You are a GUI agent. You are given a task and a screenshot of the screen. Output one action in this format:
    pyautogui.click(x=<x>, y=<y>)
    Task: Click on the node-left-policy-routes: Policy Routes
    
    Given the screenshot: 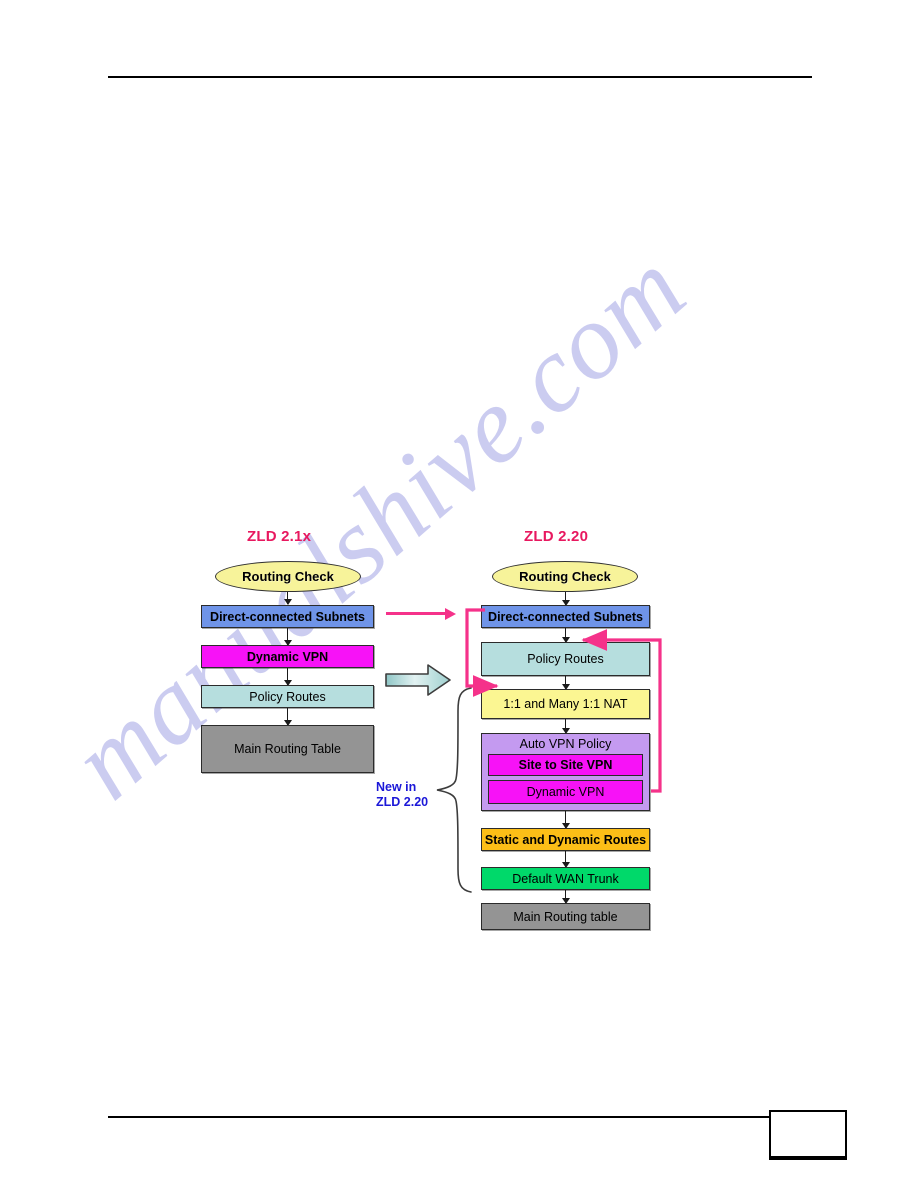 What is the action you would take?
    pyautogui.click(x=287, y=696)
    